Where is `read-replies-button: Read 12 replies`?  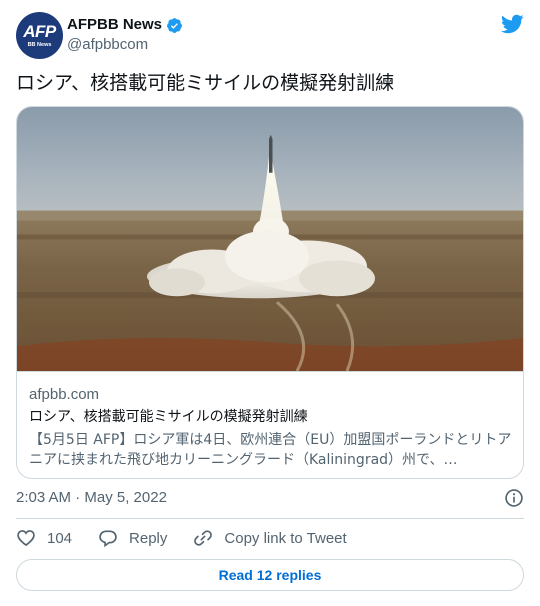
read-replies-button: Read 12 replies is located at coordinates (270, 575).